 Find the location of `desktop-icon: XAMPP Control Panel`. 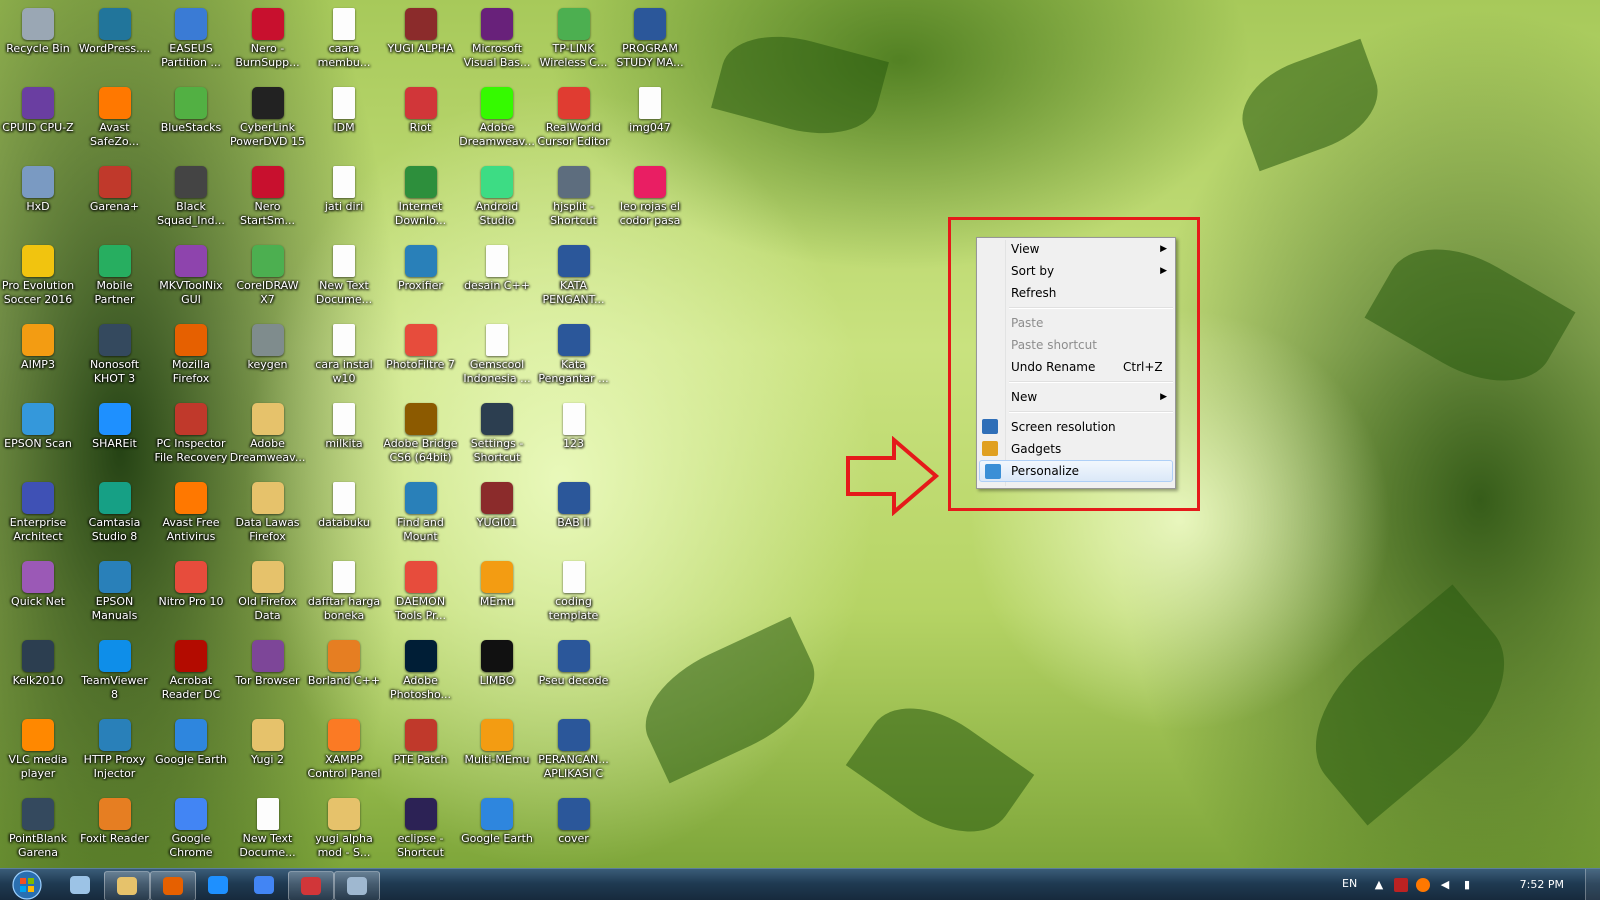

desktop-icon: XAMPP Control Panel is located at coordinates (344, 752).